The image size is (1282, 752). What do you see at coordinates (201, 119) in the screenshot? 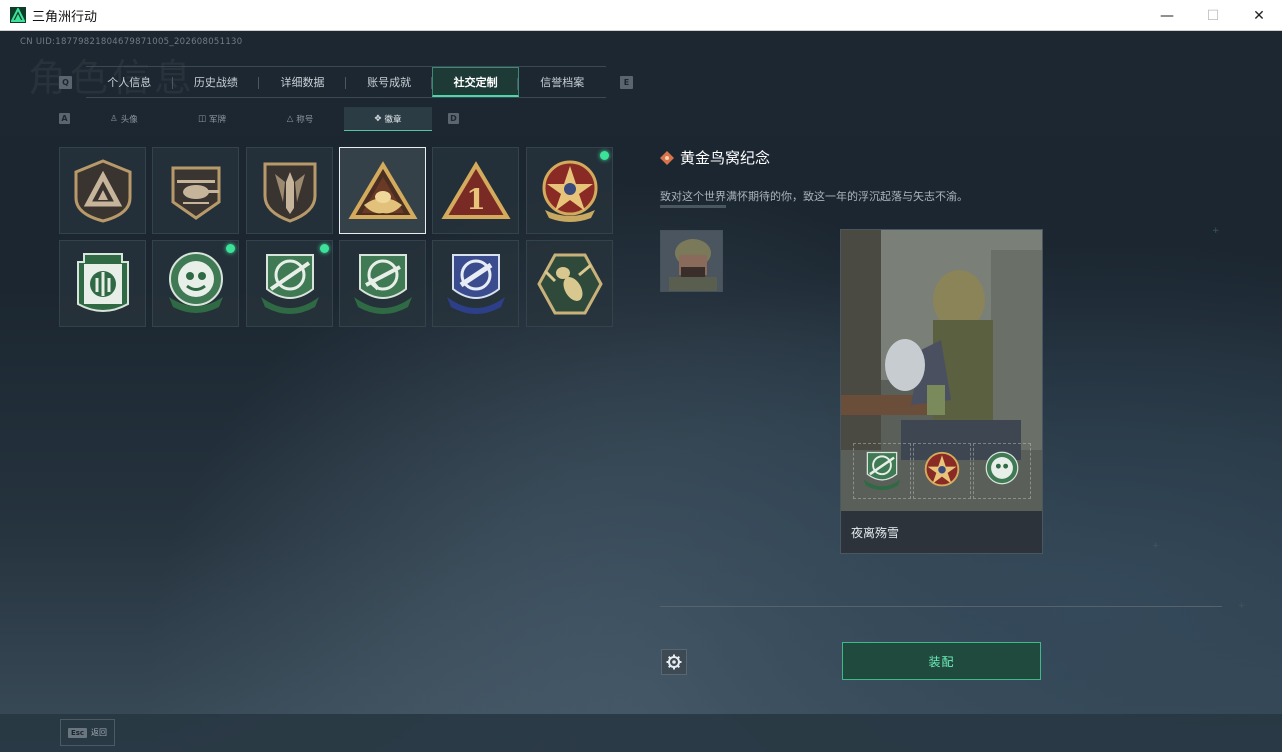
I see `dogtag-icon: ◫` at bounding box center [201, 119].